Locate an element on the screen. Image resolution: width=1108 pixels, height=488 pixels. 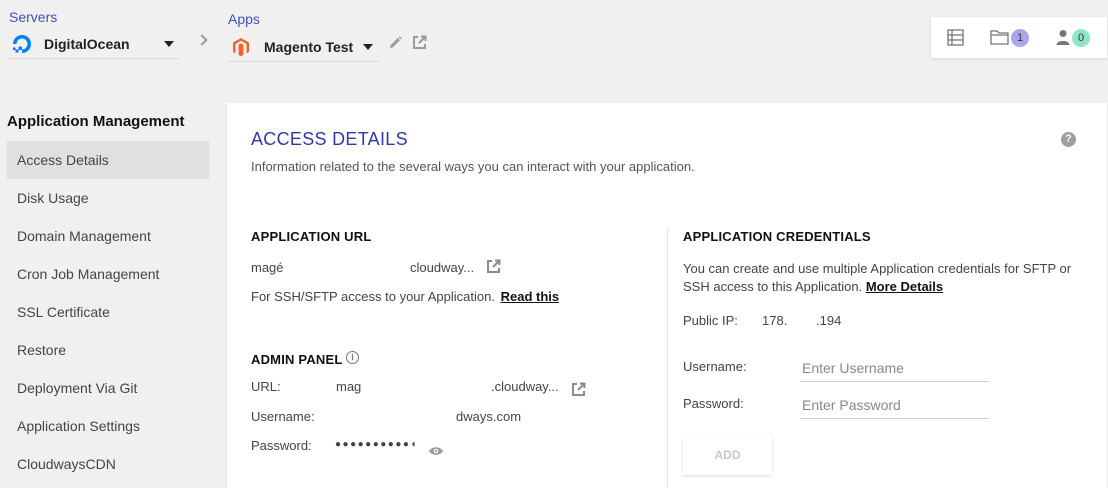
sidebar-item-ssl-certificate: SSL Certificate is located at coordinates (108, 312).